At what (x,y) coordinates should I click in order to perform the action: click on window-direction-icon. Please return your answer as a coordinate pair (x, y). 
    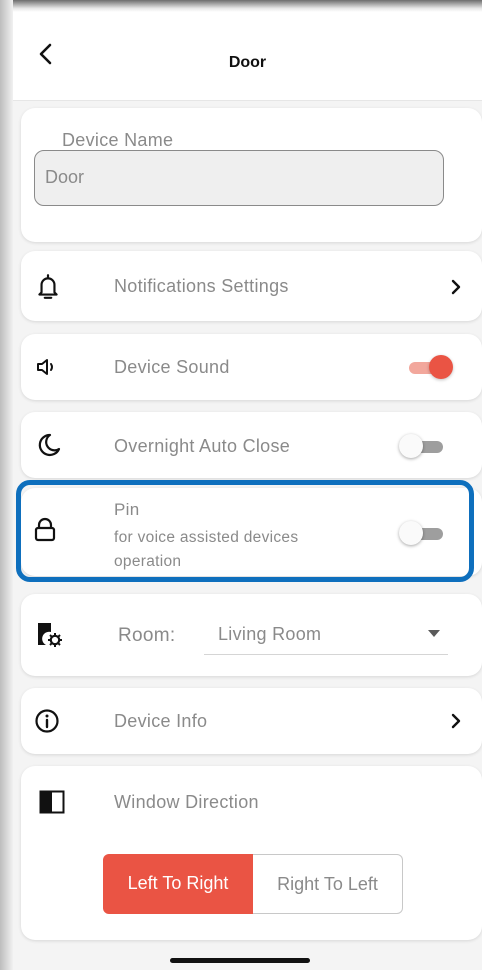
    Looking at the image, I should click on (52, 802).